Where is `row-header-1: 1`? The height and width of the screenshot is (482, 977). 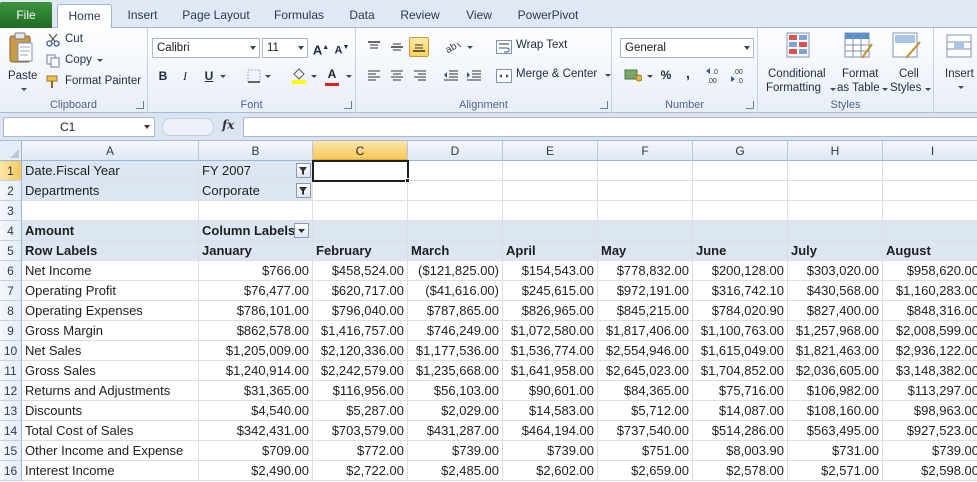
row-header-1: 1 is located at coordinates (11, 171).